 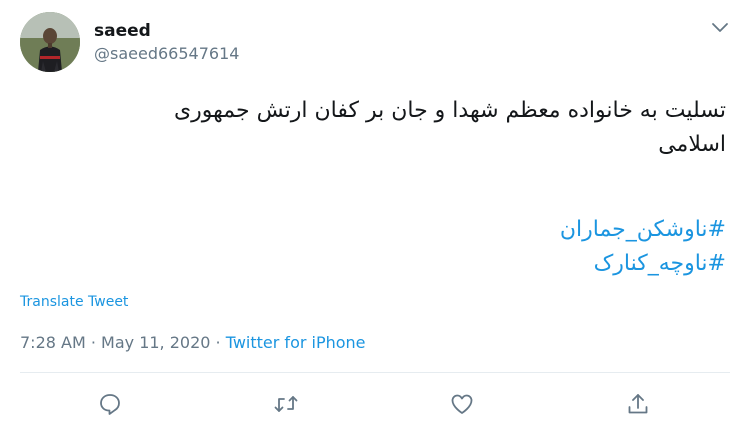 I want to click on translate-tweet-link: Translate Tweet, so click(x=74, y=302).